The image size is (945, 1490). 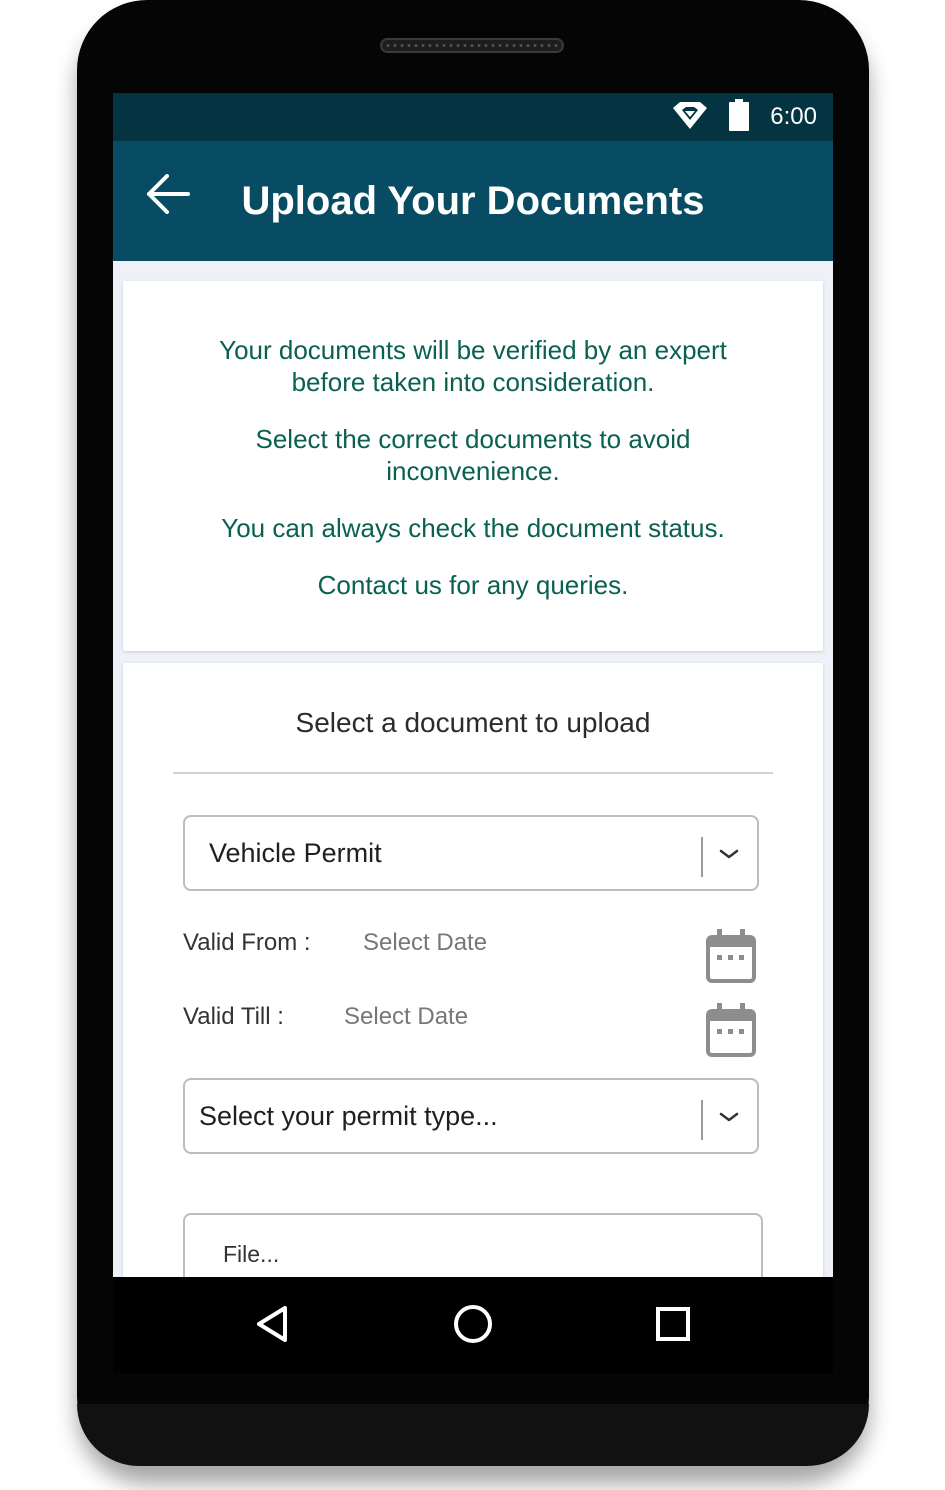 I want to click on valid-till-label: Valid Till :, so click(x=233, y=1016).